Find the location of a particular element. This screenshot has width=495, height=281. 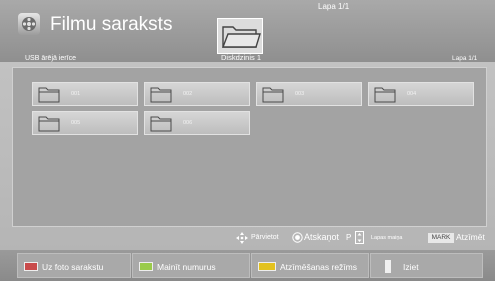

mark-mode-button: Atzīmēšanas režīms is located at coordinates (310, 265).